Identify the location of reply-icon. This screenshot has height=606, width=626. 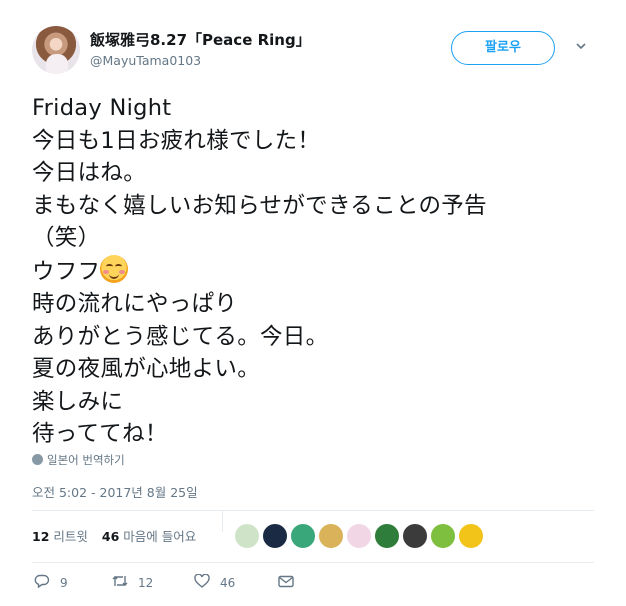
(42, 583).